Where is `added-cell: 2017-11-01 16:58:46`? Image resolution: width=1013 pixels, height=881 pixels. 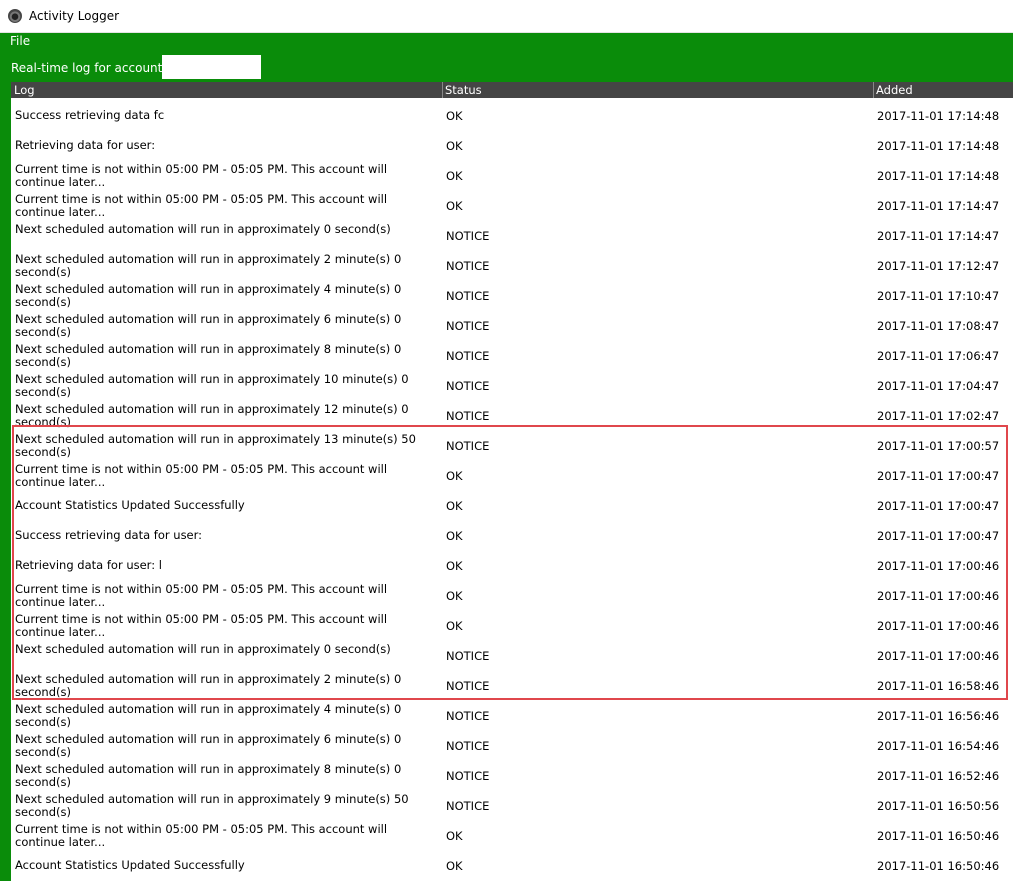 added-cell: 2017-11-01 16:58:46 is located at coordinates (938, 686).